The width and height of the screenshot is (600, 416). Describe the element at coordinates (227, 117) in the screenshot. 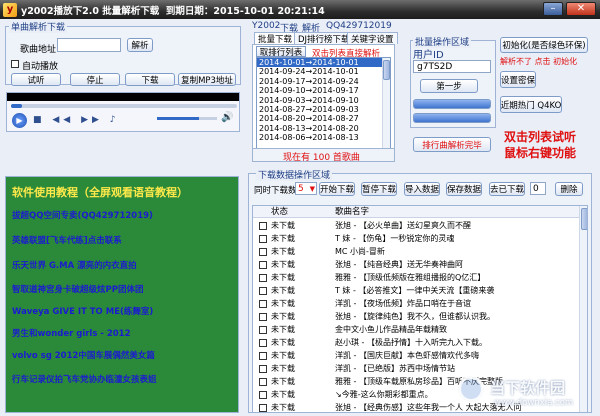

I see `volume-icon: 🔊` at that location.